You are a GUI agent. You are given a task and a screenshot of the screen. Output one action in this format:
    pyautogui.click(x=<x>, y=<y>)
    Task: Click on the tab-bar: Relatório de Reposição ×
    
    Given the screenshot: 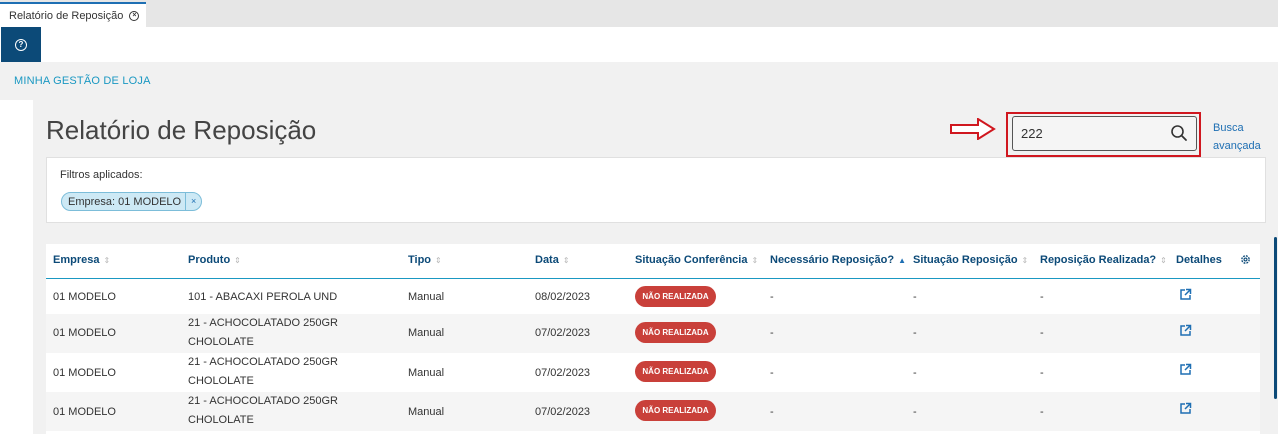 What is the action you would take?
    pyautogui.click(x=639, y=13)
    